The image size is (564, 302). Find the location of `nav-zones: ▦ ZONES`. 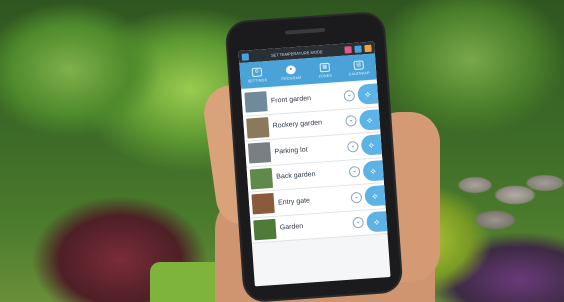

nav-zones: ▦ ZONES is located at coordinates (325, 70).